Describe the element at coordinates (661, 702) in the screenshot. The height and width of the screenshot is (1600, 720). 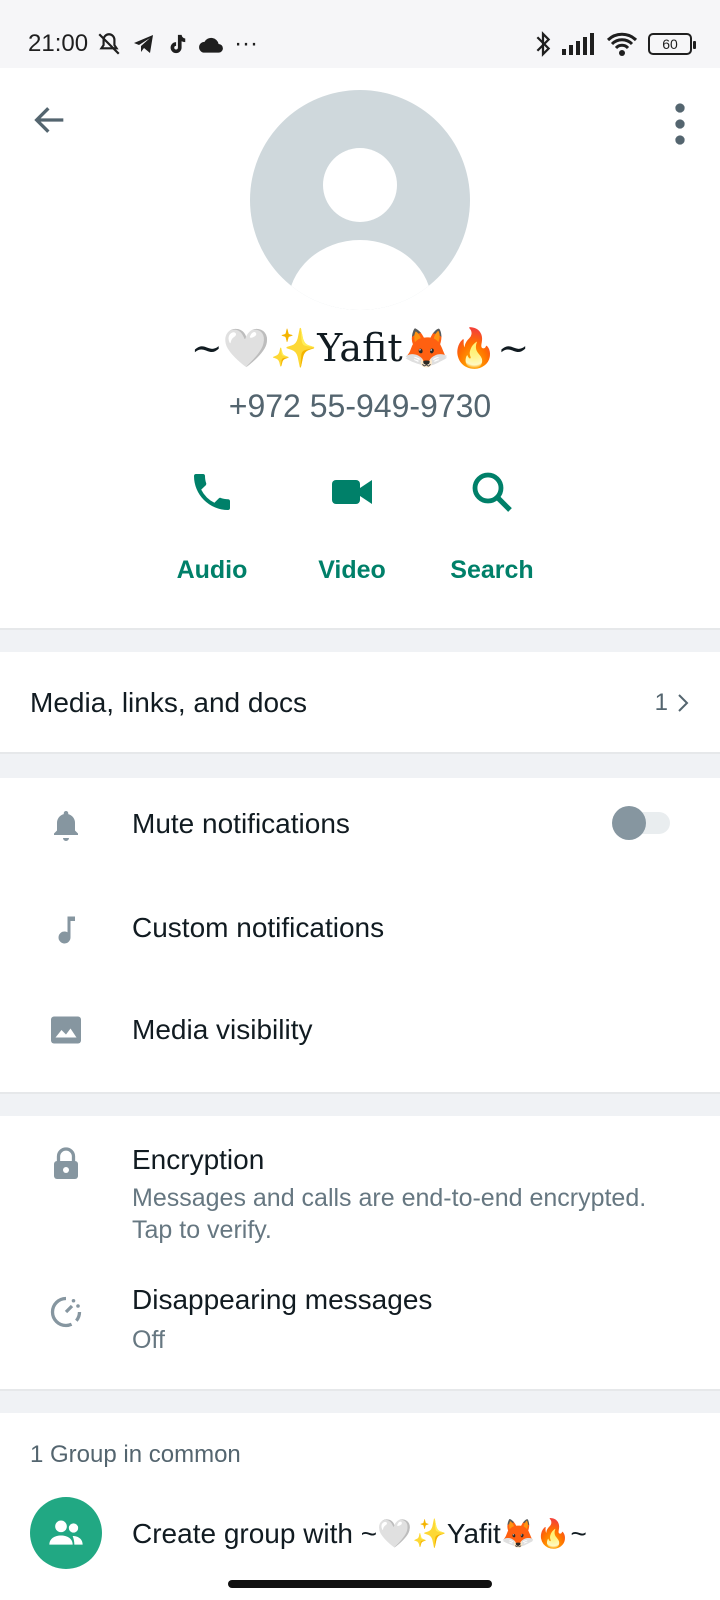
I see `media-count-value: 1` at that location.